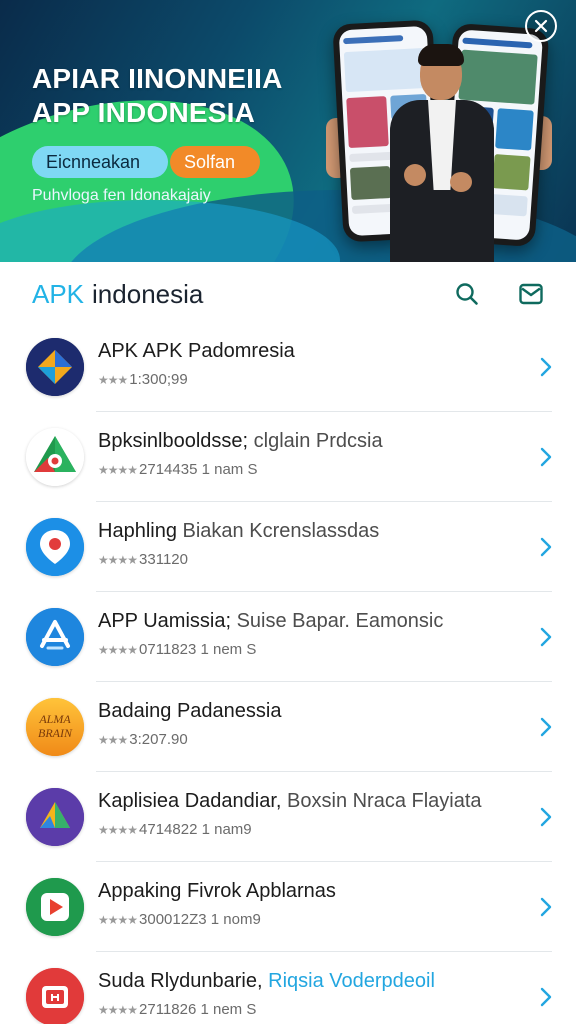  I want to click on app-text: Badaing Padanessia ★★★ 3:207.90, so click(307, 724).